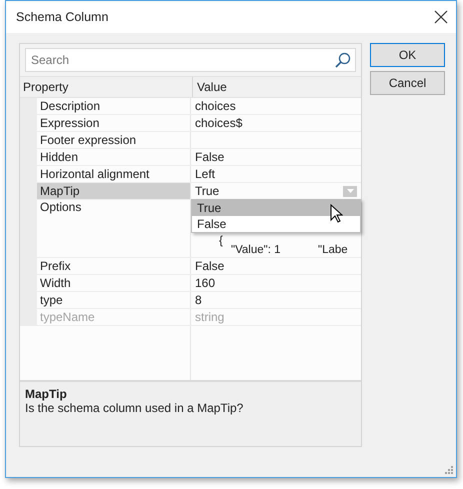  I want to click on value-text: choices$, so click(218, 123).